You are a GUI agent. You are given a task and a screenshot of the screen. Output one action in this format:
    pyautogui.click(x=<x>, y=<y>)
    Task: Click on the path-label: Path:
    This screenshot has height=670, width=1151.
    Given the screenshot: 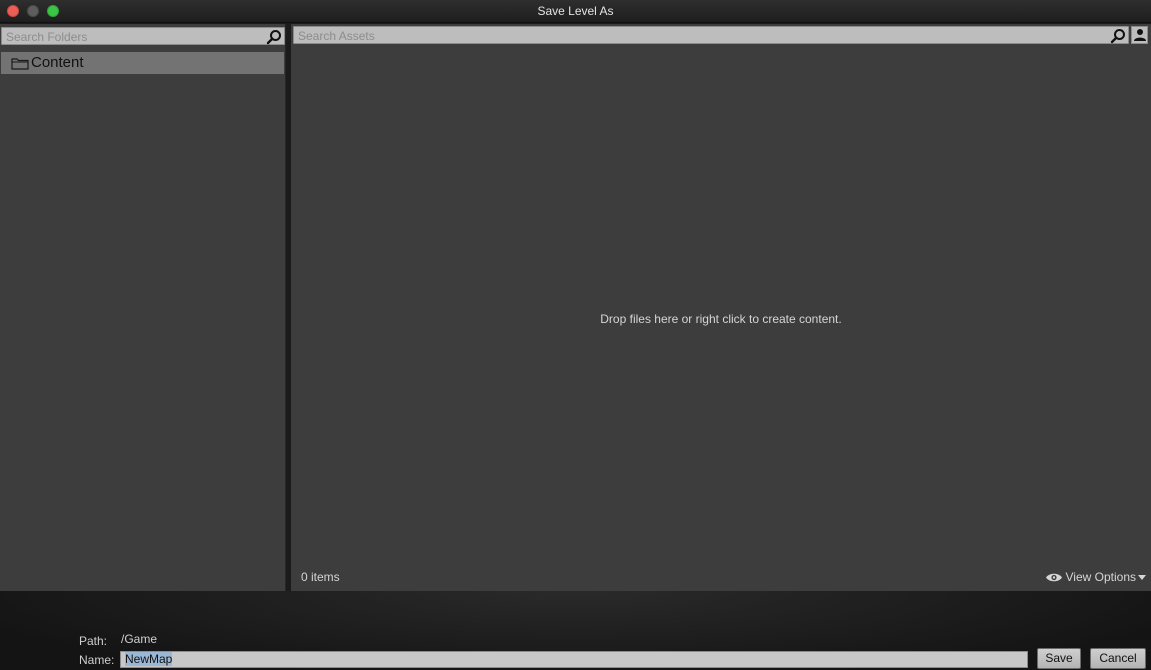 What is the action you would take?
    pyautogui.click(x=93, y=641)
    